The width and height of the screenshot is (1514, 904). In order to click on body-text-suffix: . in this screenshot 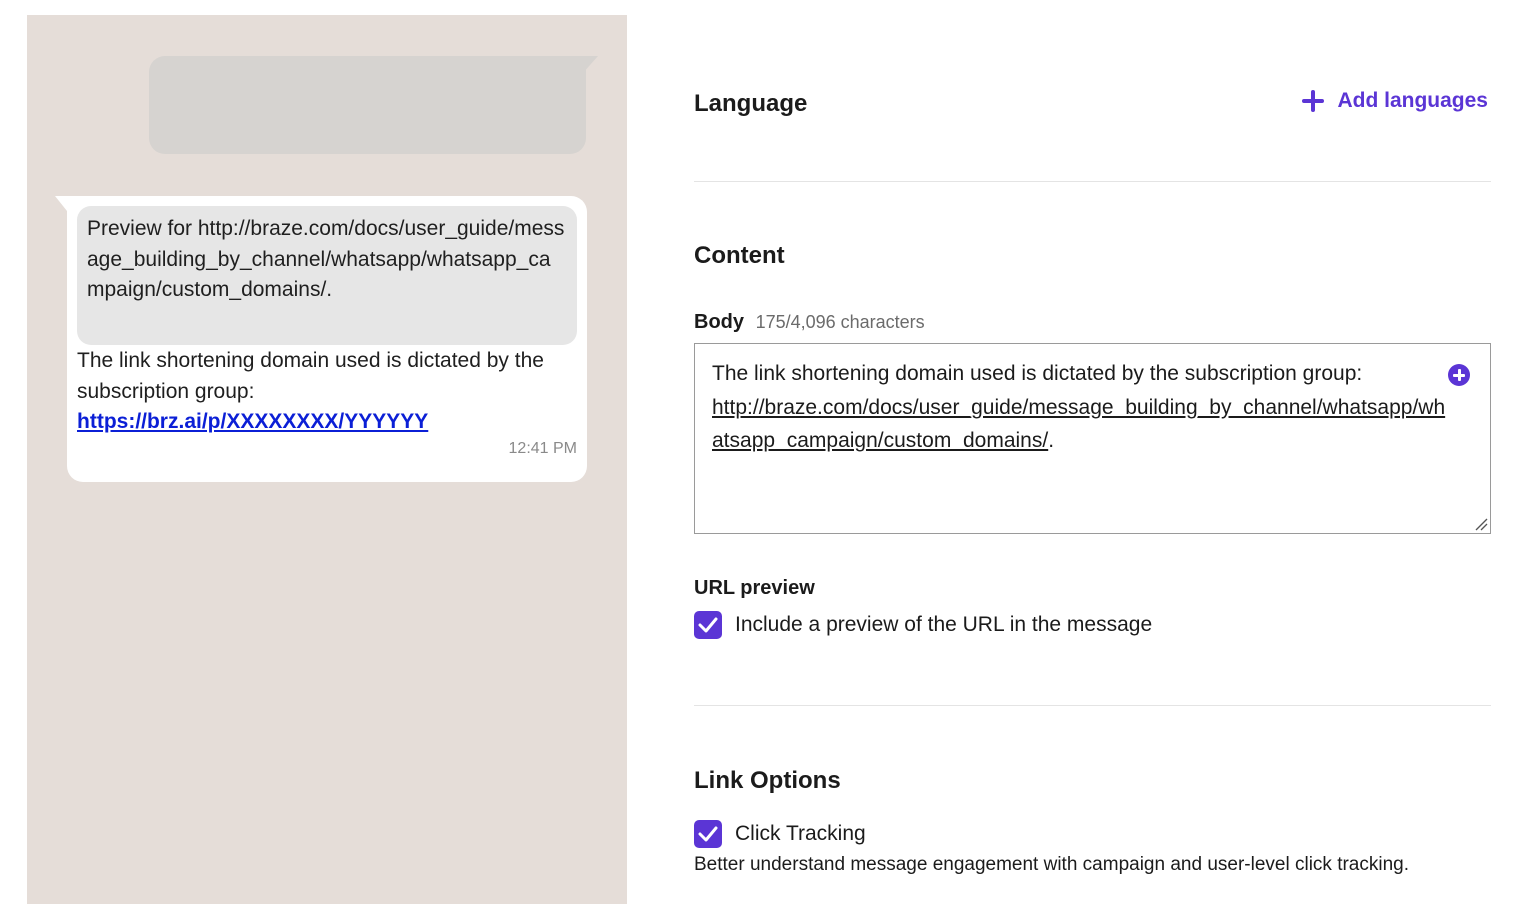, I will do `click(1051, 440)`.